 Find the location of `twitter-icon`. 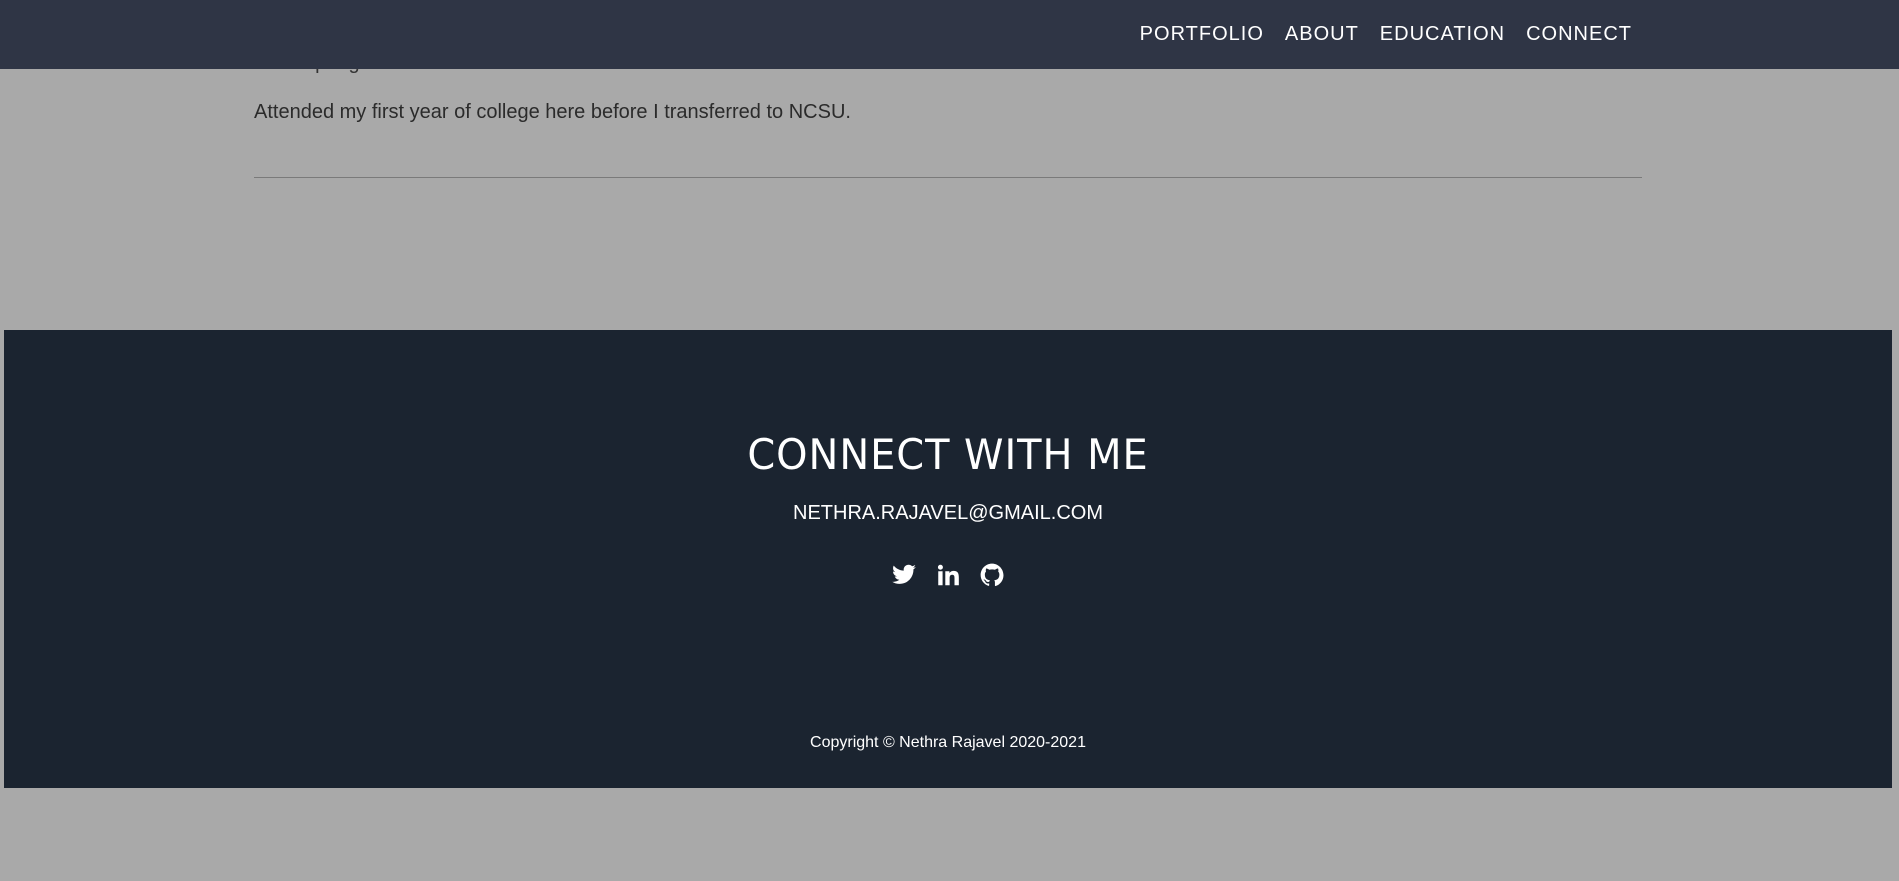

twitter-icon is located at coordinates (904, 575).